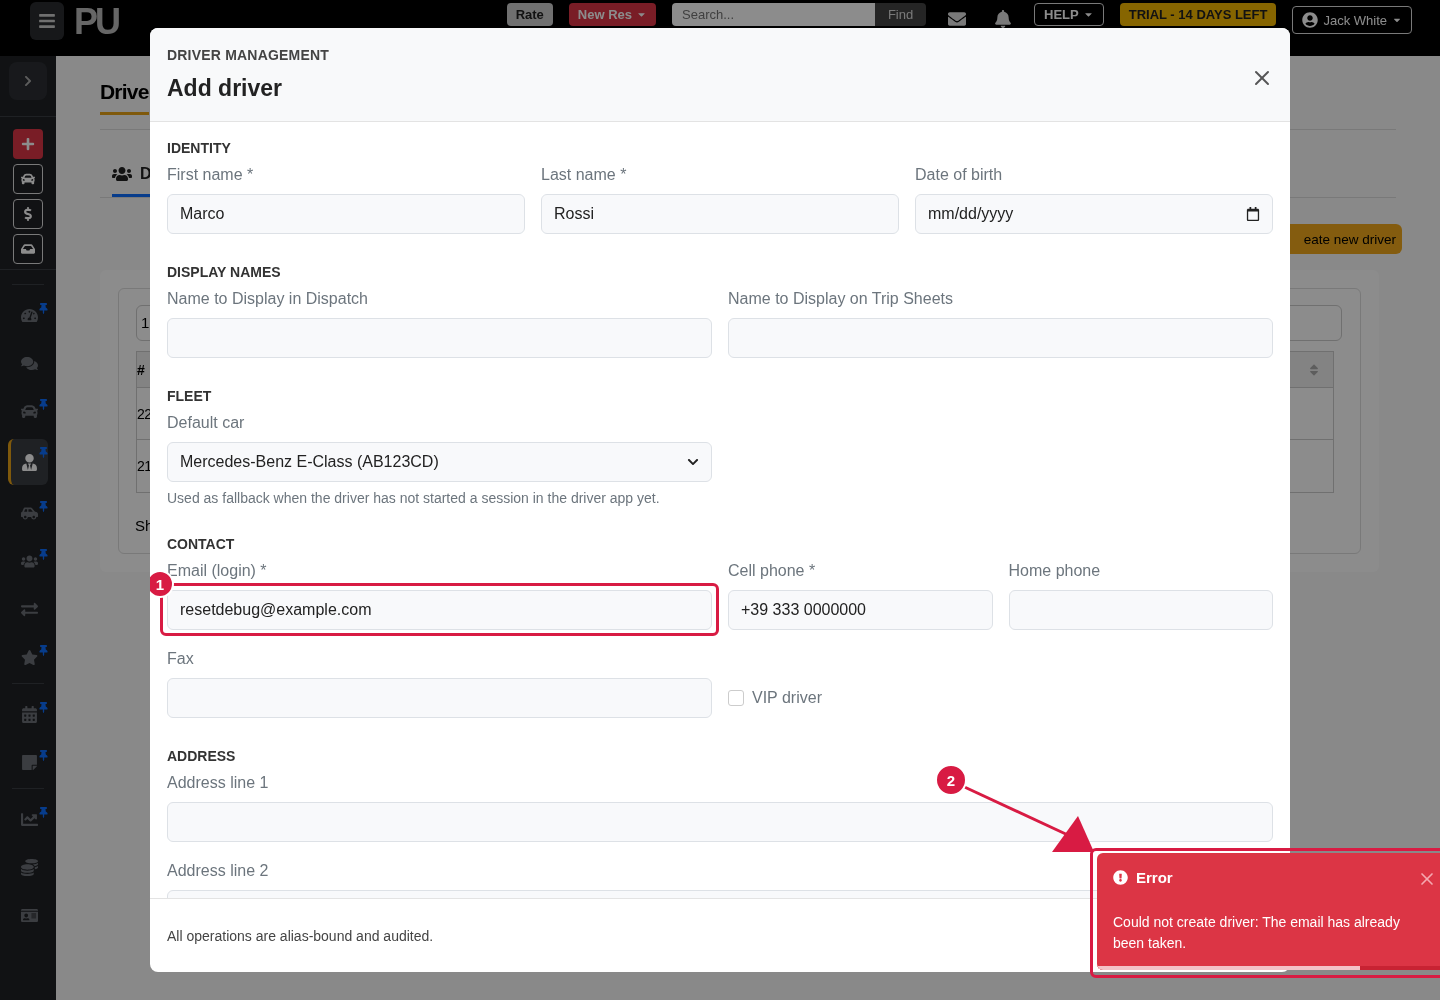 Image resolution: width=1440 pixels, height=1000 pixels. I want to click on field-label: First name *, so click(210, 175).